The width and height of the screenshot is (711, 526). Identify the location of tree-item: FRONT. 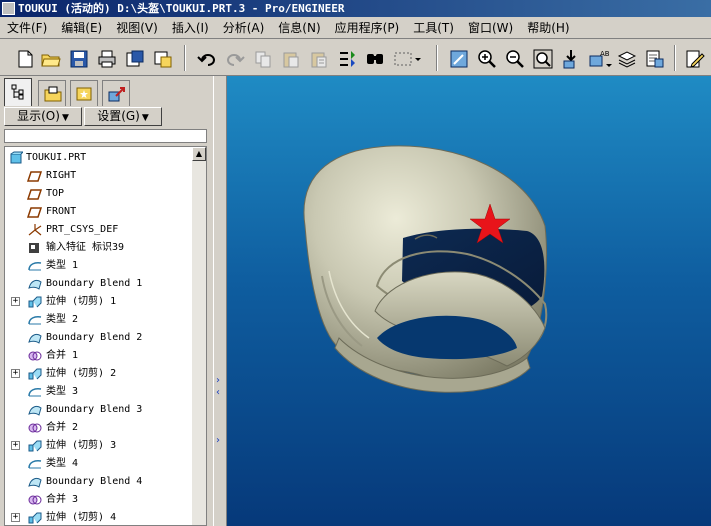
(98, 212).